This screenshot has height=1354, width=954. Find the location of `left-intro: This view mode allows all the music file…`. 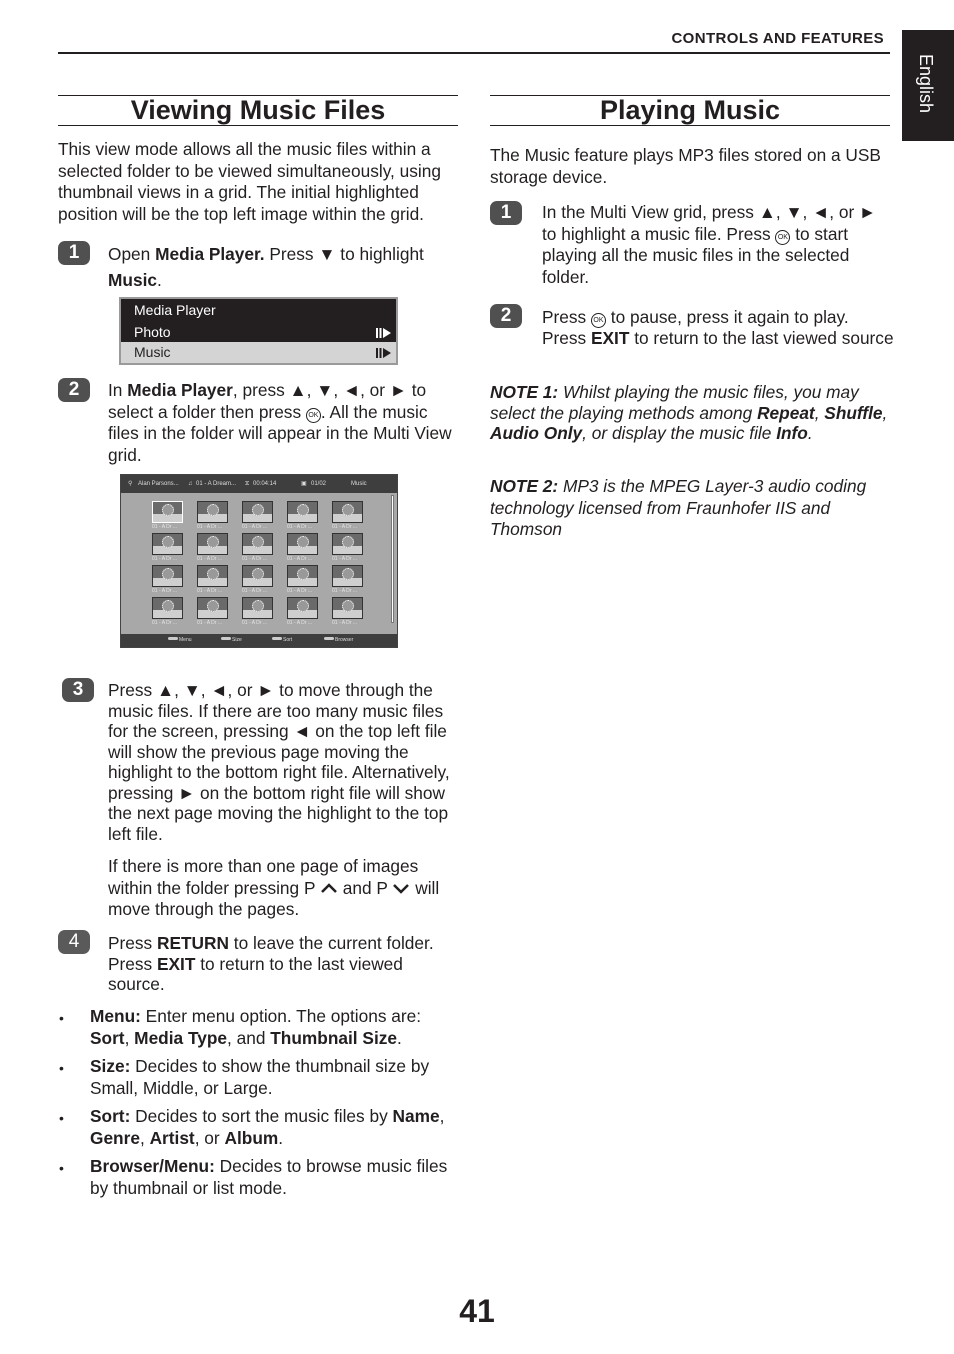

left-intro: This view mode allows all the music file… is located at coordinates (249, 181).